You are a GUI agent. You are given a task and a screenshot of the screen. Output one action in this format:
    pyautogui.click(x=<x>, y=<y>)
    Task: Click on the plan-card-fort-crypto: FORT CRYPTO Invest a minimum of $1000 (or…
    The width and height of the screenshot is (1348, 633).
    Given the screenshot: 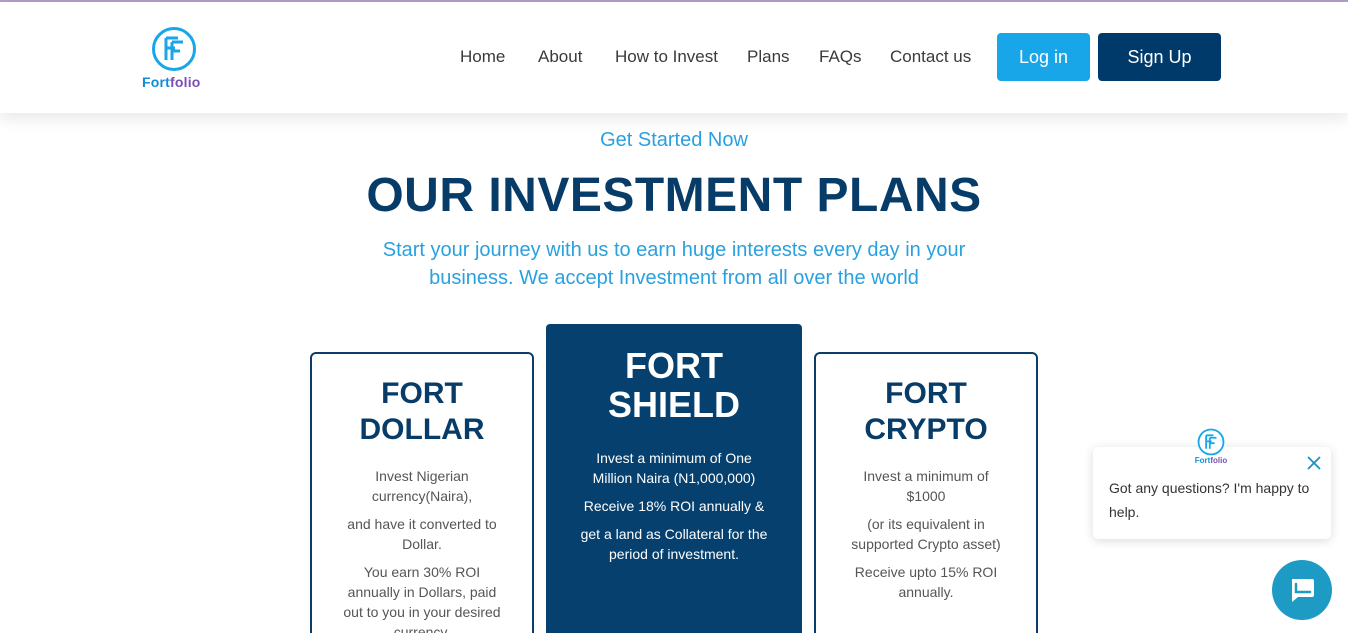 What is the action you would take?
    pyautogui.click(x=926, y=492)
    